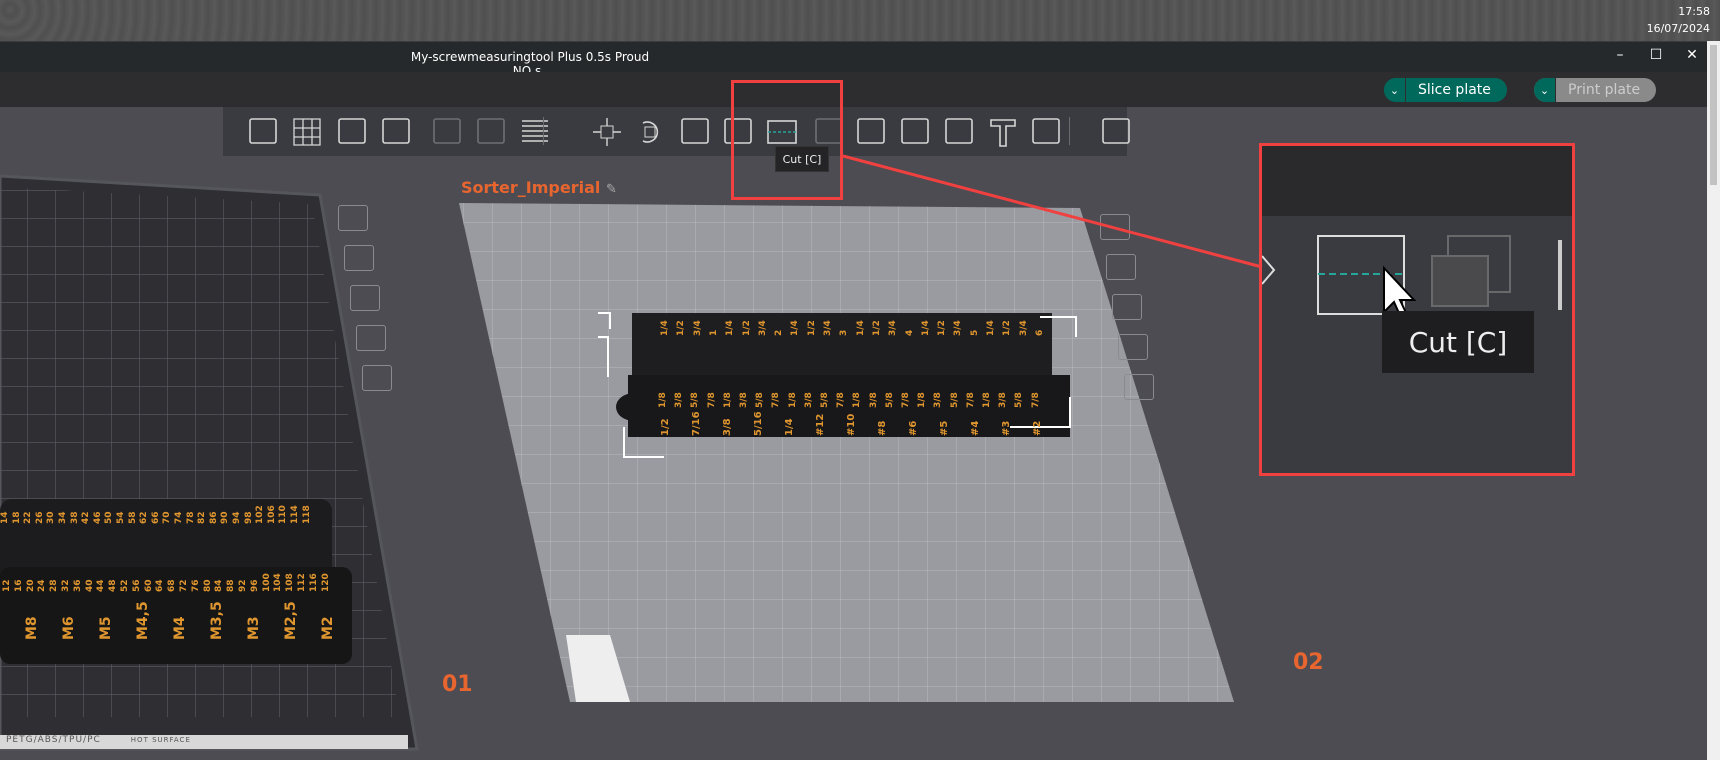 The width and height of the screenshot is (1720, 760). Describe the element at coordinates (1269, 270) in the screenshot. I see `chevron-icon` at that location.